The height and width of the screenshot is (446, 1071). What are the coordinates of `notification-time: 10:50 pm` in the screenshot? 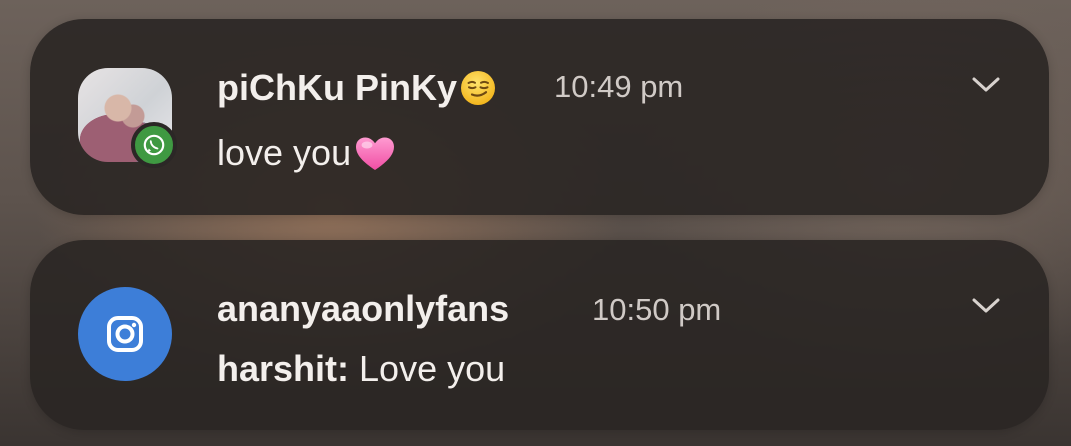 It's located at (657, 309).